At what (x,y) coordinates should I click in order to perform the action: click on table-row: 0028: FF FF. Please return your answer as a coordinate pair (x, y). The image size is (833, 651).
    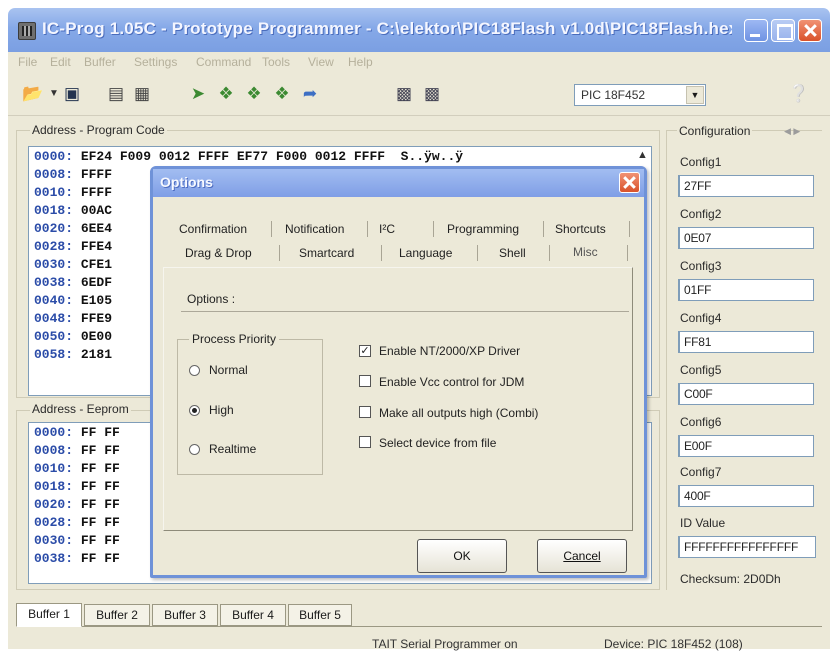
    Looking at the image, I should click on (77, 522).